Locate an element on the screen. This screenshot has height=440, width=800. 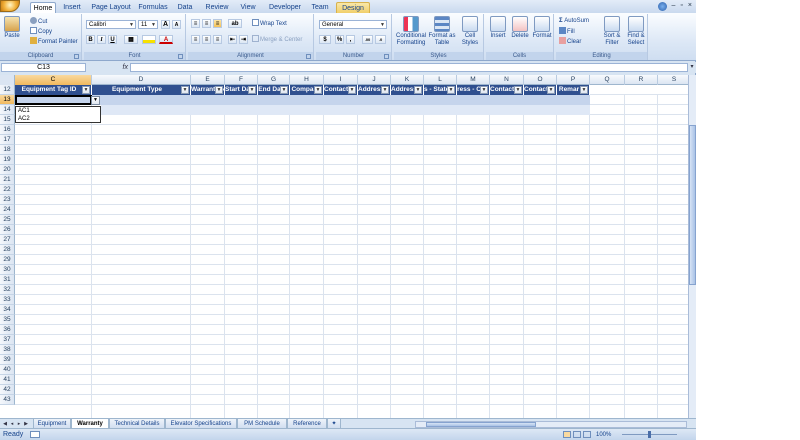
increase-decimal-button: .00 is located at coordinates (367, 39).